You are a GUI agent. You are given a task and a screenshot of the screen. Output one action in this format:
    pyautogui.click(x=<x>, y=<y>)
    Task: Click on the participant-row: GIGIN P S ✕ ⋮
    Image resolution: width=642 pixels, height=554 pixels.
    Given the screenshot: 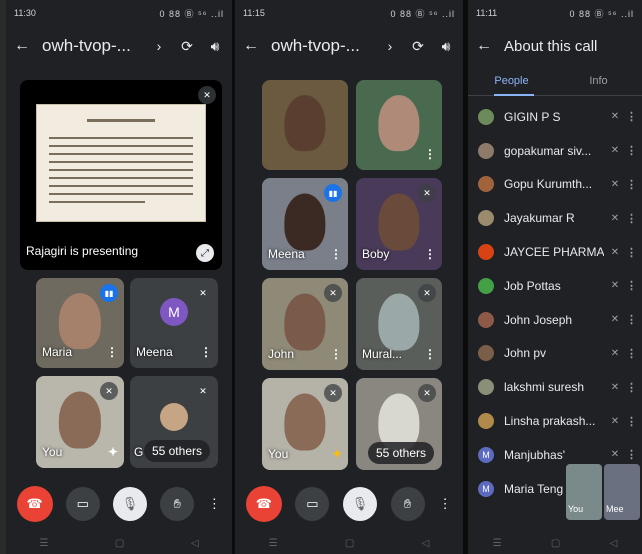 What is the action you would take?
    pyautogui.click(x=555, y=117)
    